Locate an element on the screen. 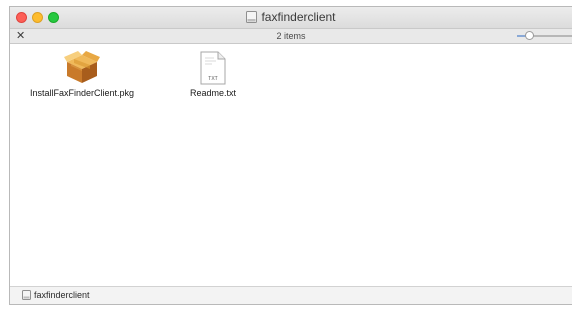 This screenshot has height=309, width=572. file-name: InstallFaxFinderClient.pkg is located at coordinates (82, 93).